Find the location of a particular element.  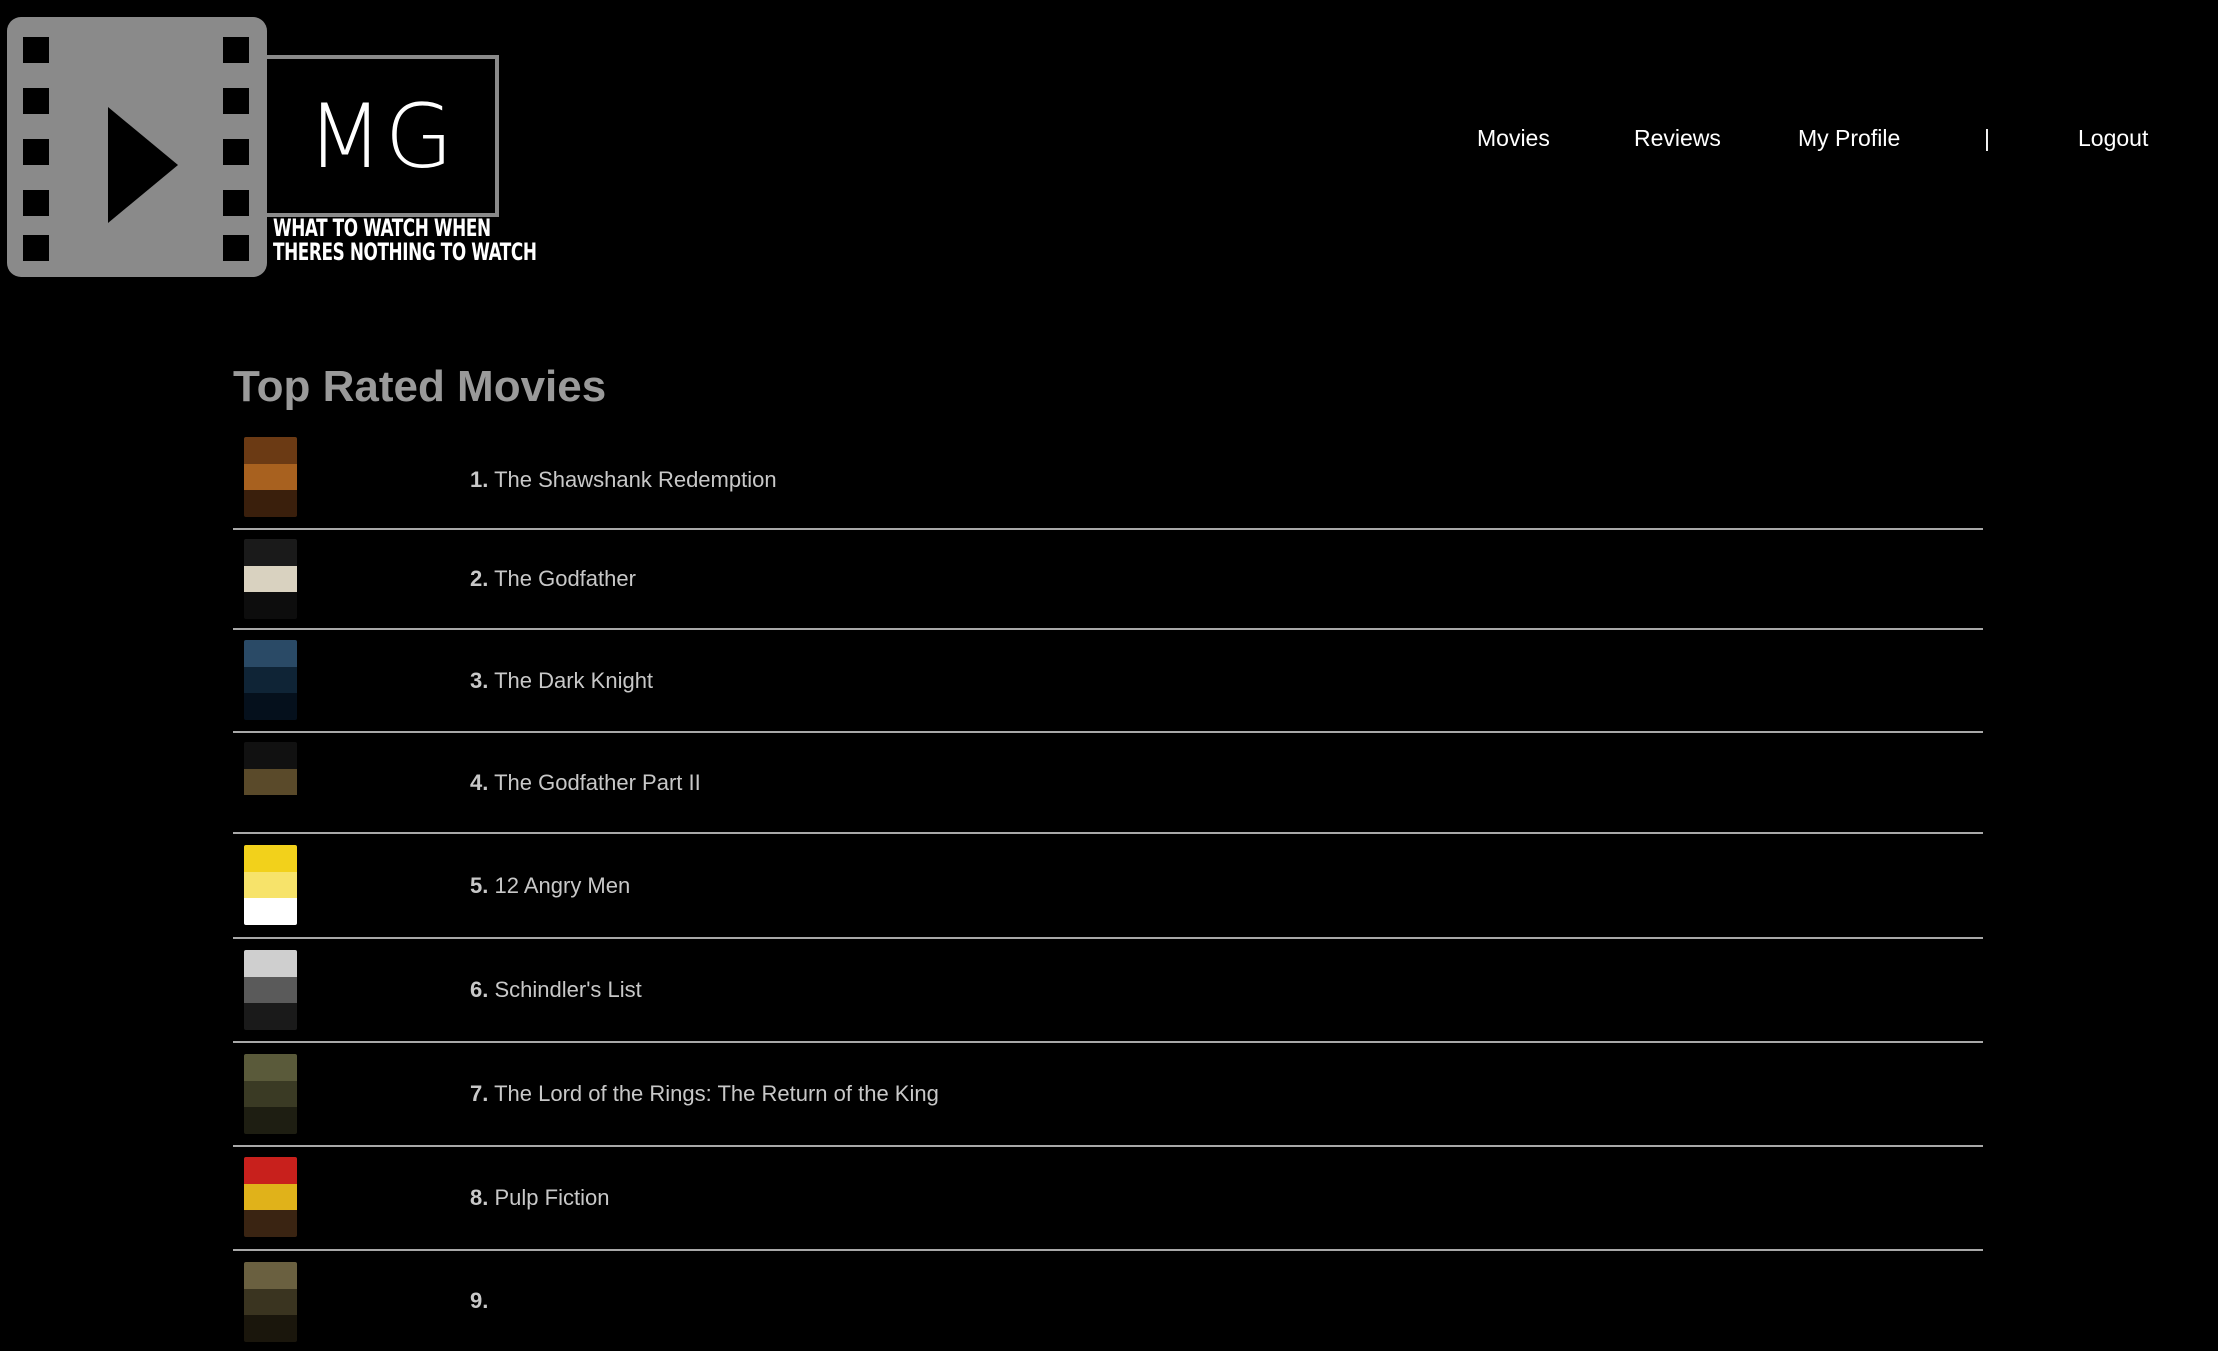

tagline-line-2: THERES NOTHING TO WATCH is located at coordinates (405, 252).